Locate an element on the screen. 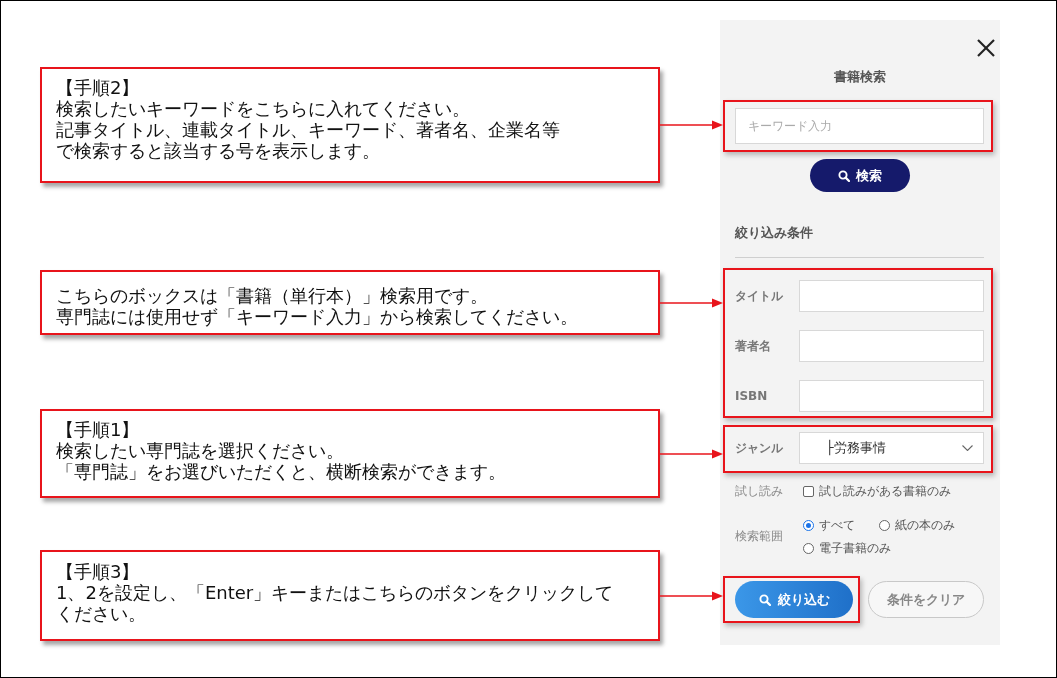 This screenshot has height=678, width=1057. callout-text: 【手順1】 is located at coordinates (98, 429).